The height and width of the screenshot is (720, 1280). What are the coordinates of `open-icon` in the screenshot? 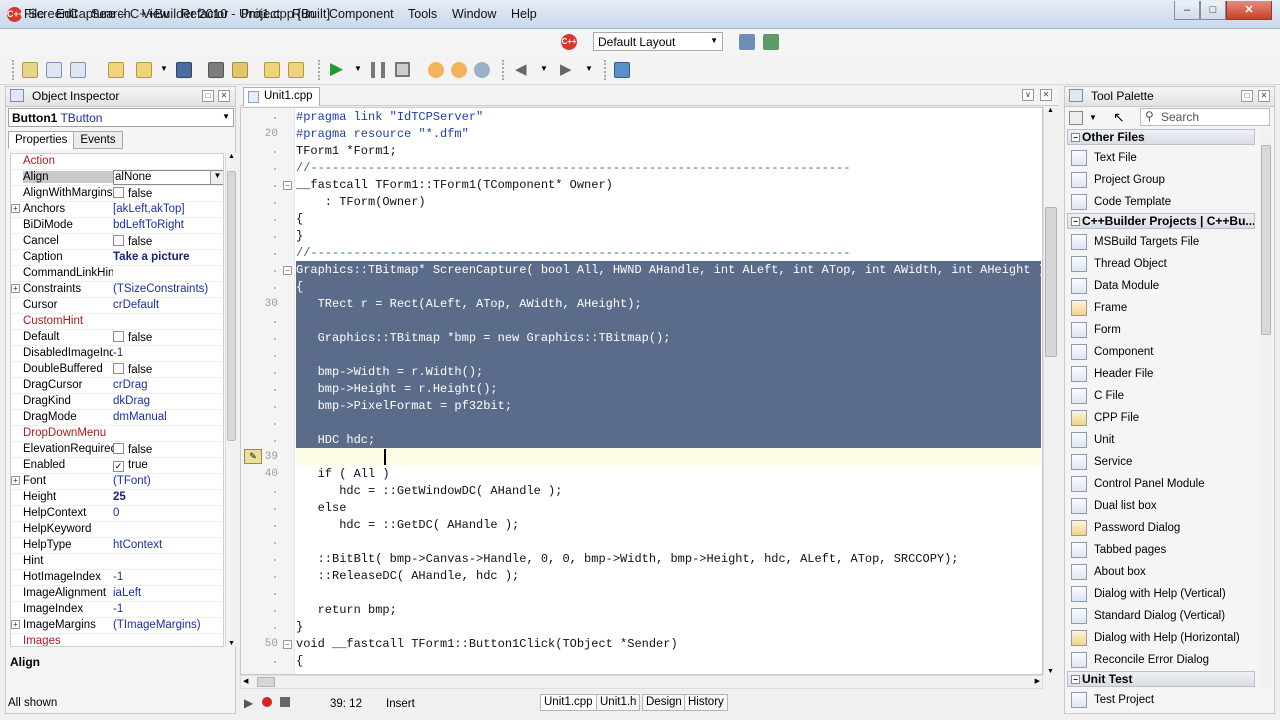 It's located at (116, 70).